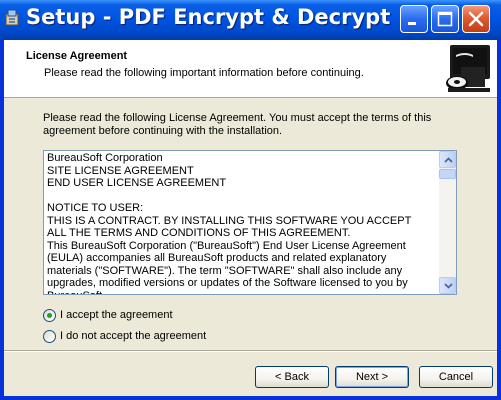 This screenshot has width=501, height=400. What do you see at coordinates (412, 23) in the screenshot?
I see `minimize-icon` at bounding box center [412, 23].